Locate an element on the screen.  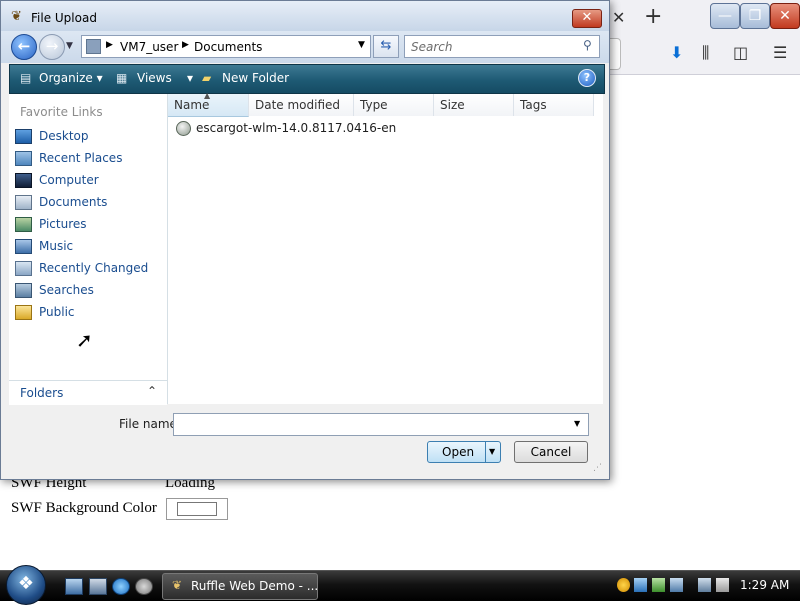
column-header-type: Type is located at coordinates (394, 105).